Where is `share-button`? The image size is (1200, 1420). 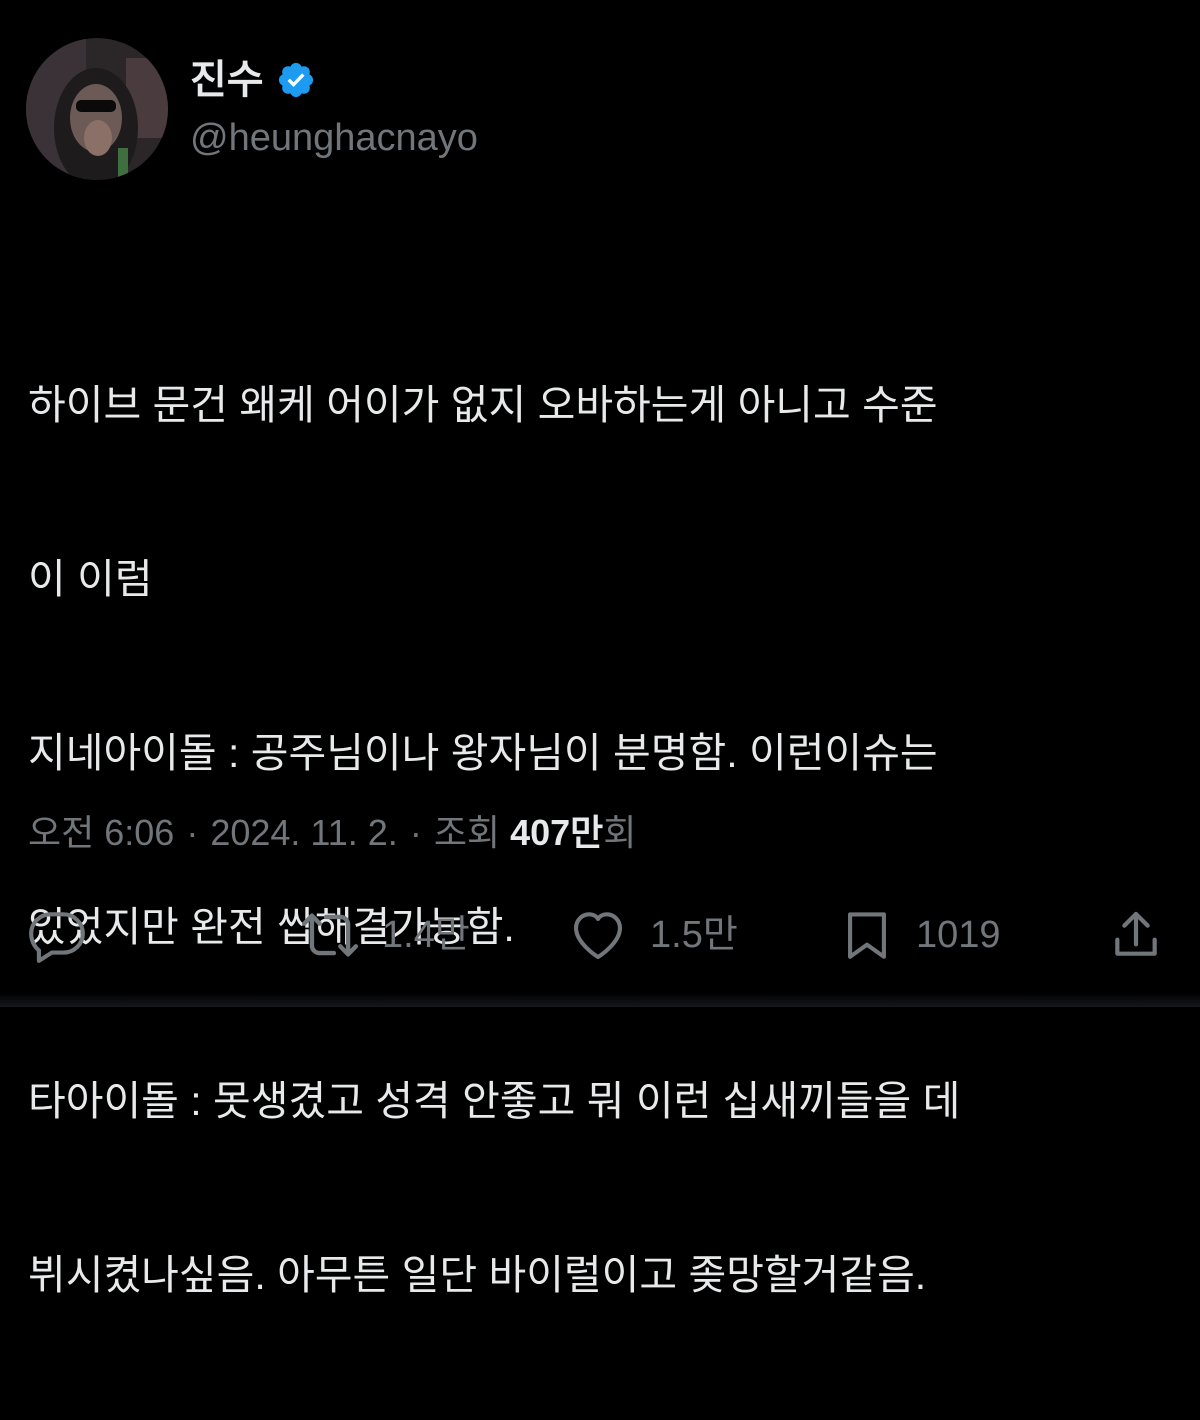
share-button is located at coordinates (1146, 935).